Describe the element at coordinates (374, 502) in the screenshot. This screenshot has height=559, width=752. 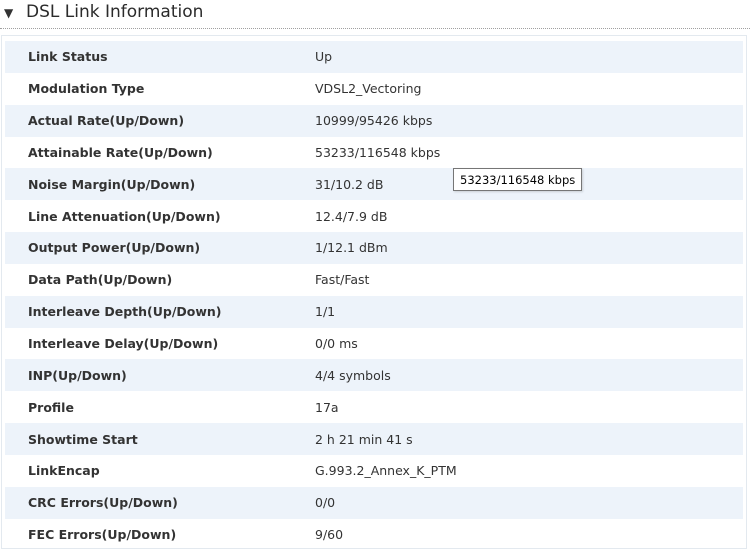
I see `table-row: CRC Errors(Up/Down) 0/0` at that location.